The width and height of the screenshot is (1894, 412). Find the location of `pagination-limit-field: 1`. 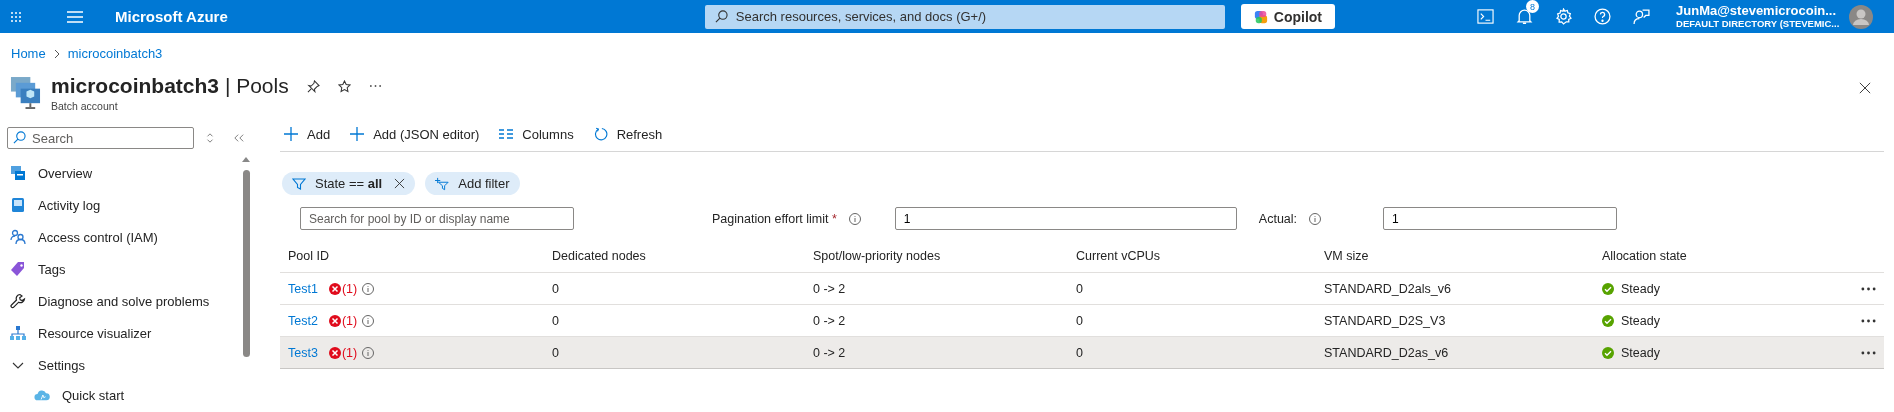

pagination-limit-field: 1 is located at coordinates (1065, 218).